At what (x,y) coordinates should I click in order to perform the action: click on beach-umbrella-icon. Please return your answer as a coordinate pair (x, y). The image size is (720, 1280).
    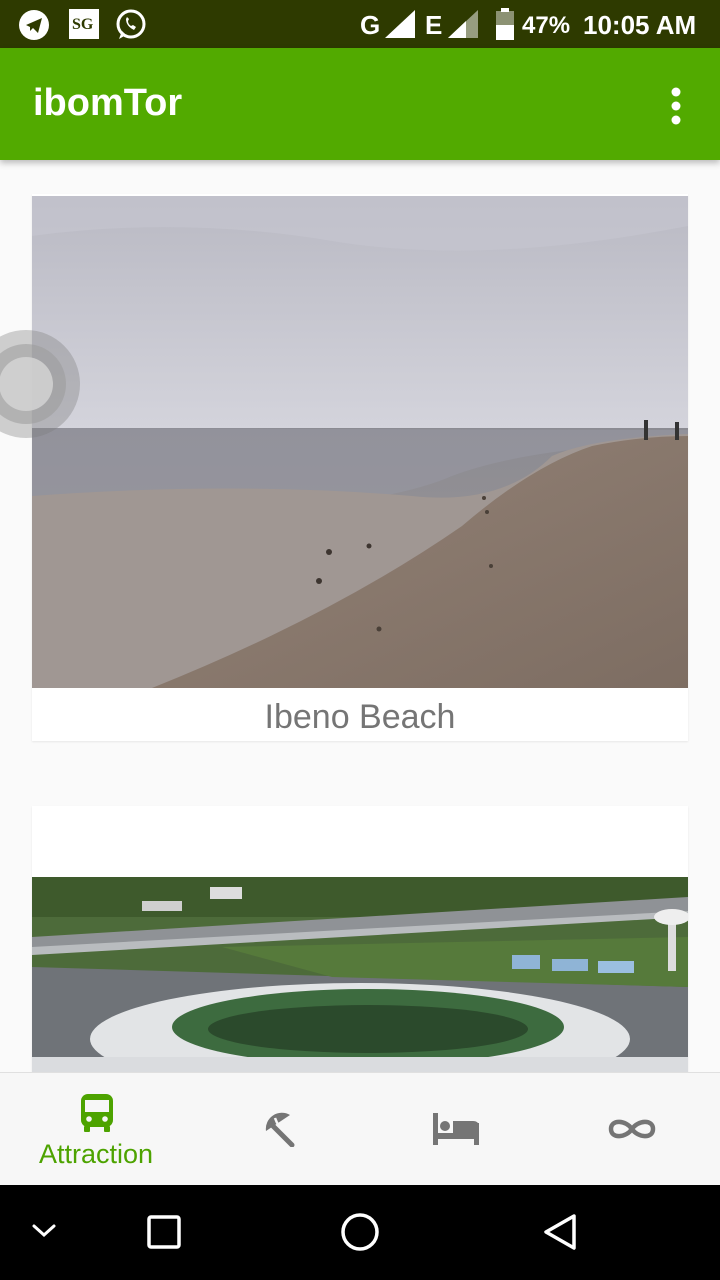
    Looking at the image, I should click on (280, 1129).